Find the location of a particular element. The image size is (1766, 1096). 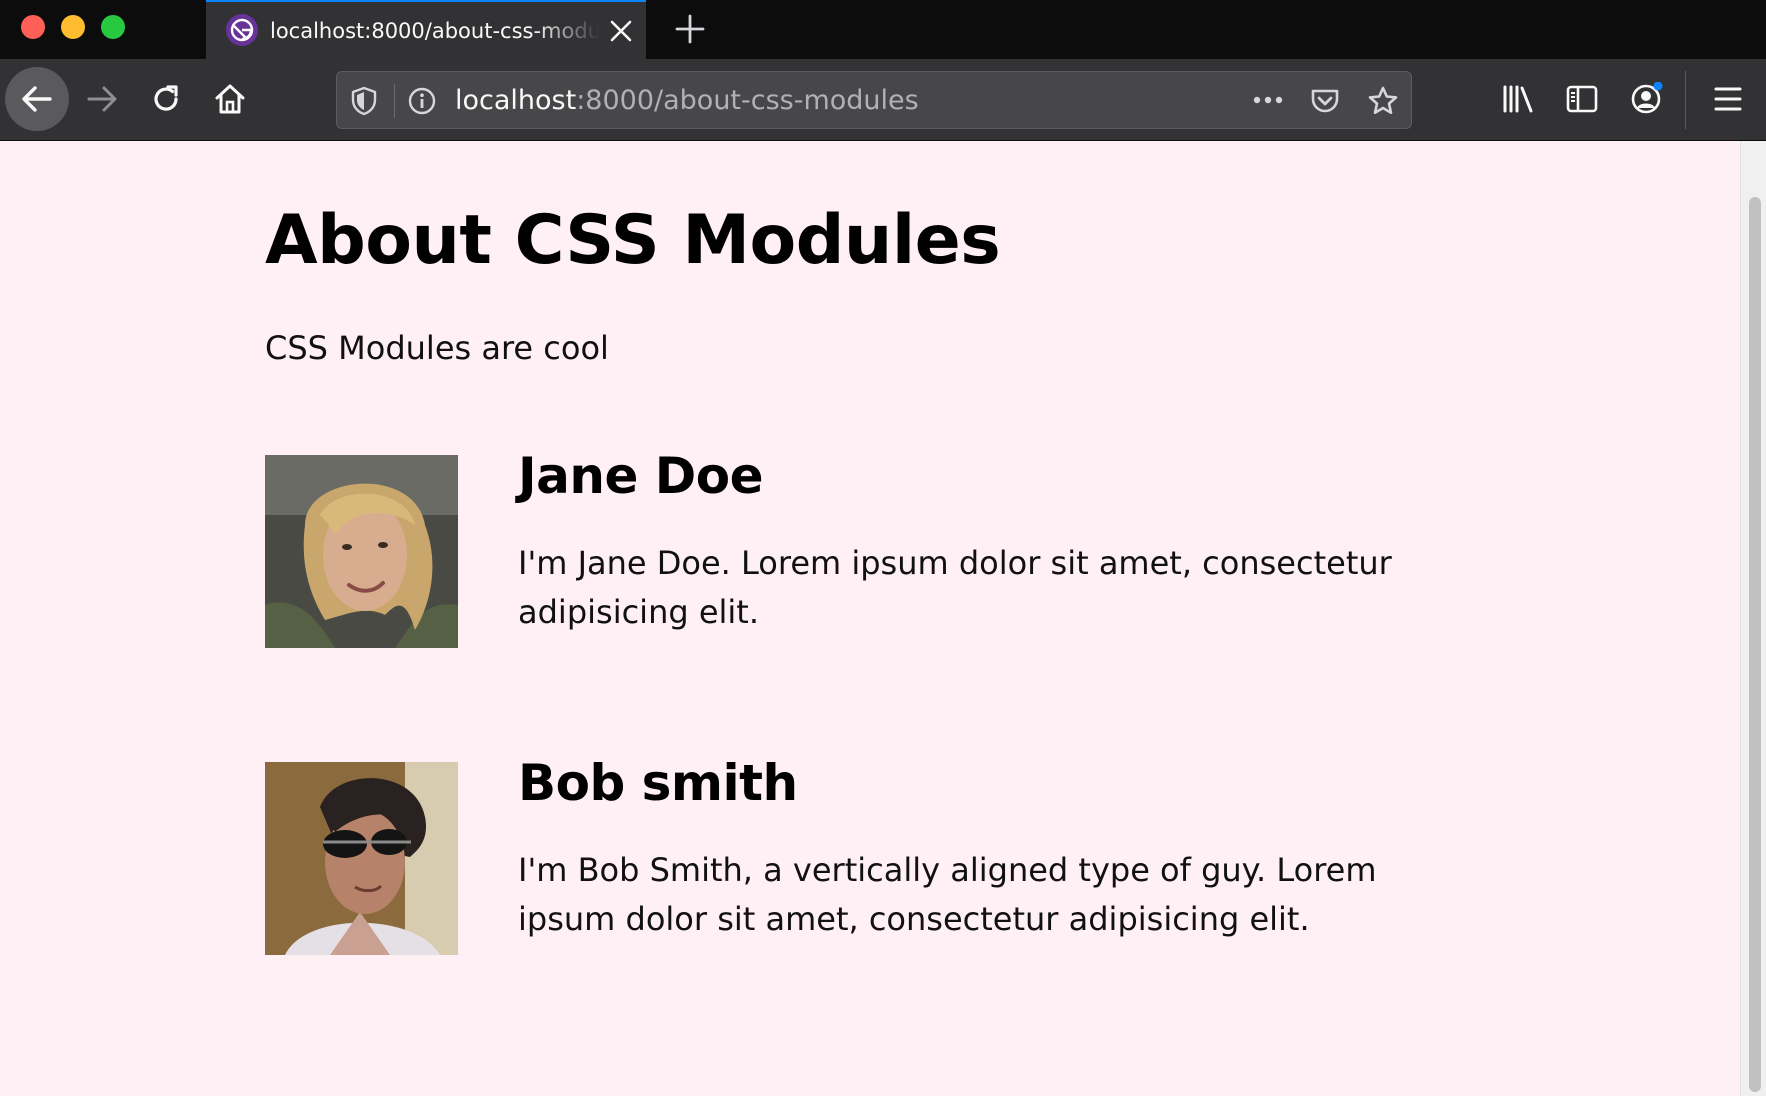

user-name: Bob smith is located at coordinates (658, 783).